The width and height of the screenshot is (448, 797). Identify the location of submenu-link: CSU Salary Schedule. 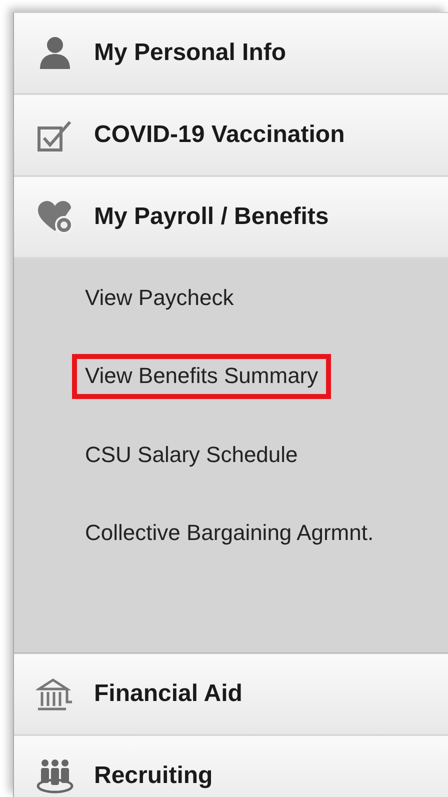
(191, 455).